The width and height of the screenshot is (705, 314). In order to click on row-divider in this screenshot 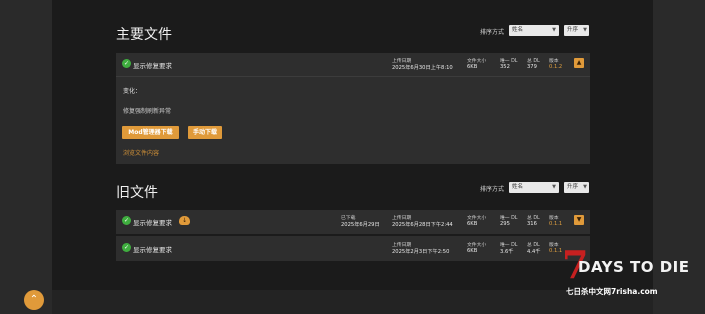, I will do `click(353, 76)`.